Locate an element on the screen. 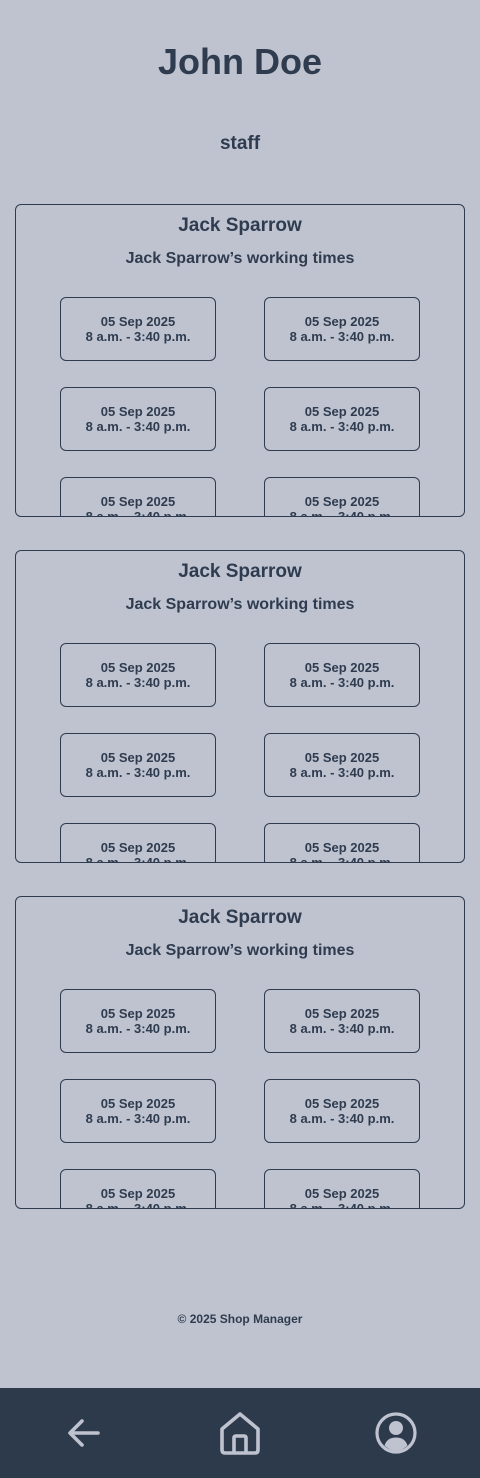 The height and width of the screenshot is (1478, 480). page-subtitle: staff is located at coordinates (240, 143).